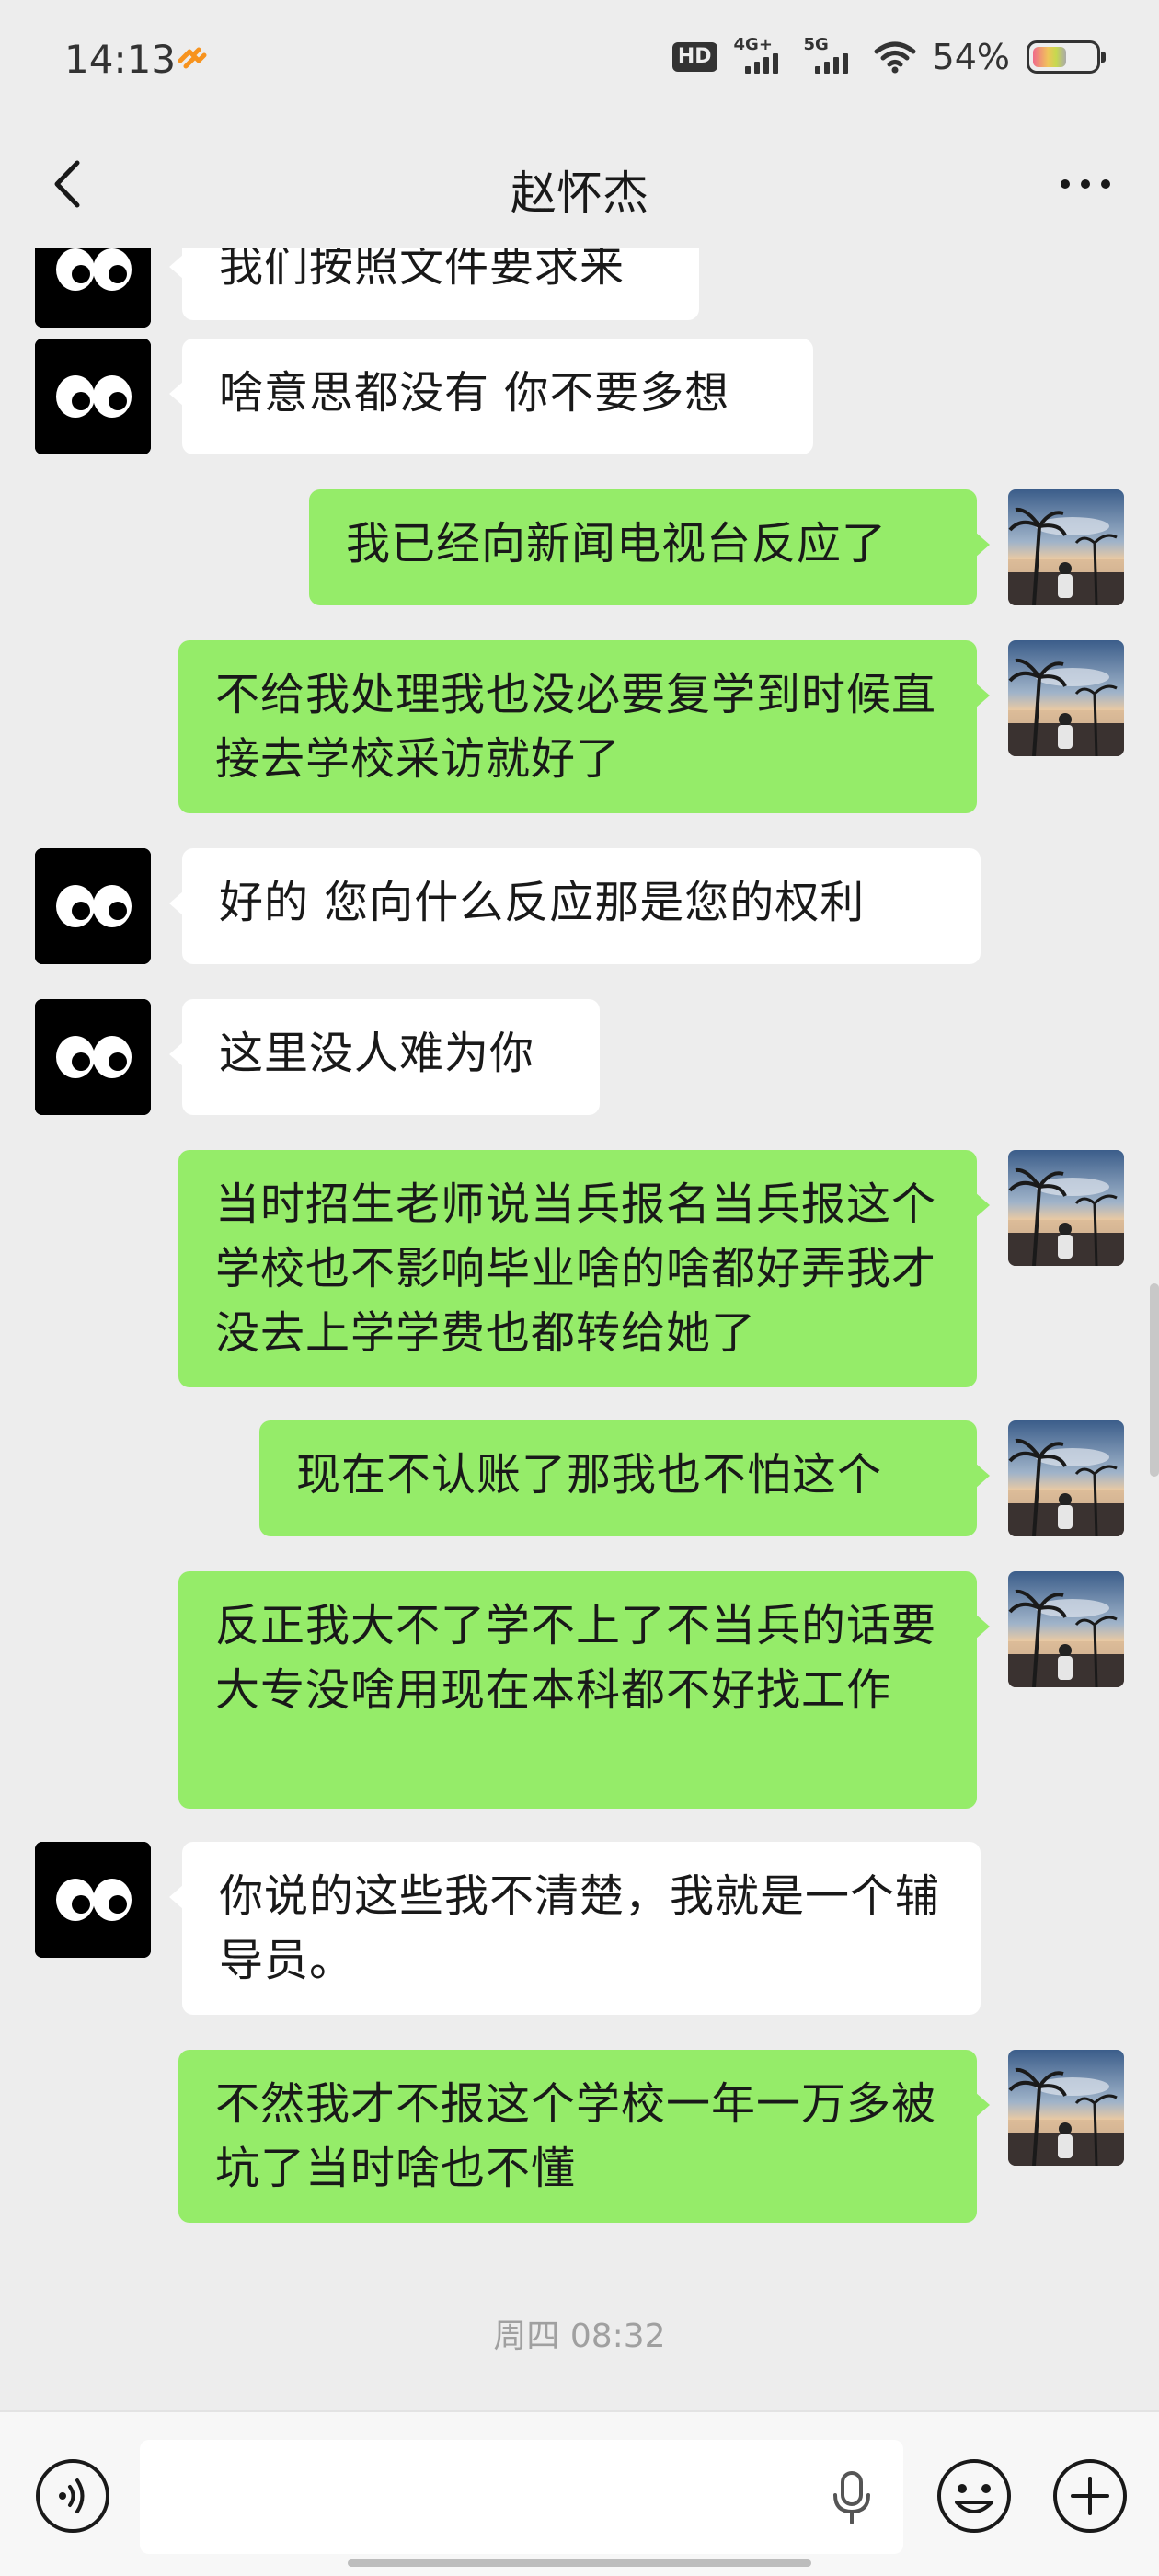 The image size is (1159, 2576). What do you see at coordinates (521, 2497) in the screenshot?
I see `message-input` at bounding box center [521, 2497].